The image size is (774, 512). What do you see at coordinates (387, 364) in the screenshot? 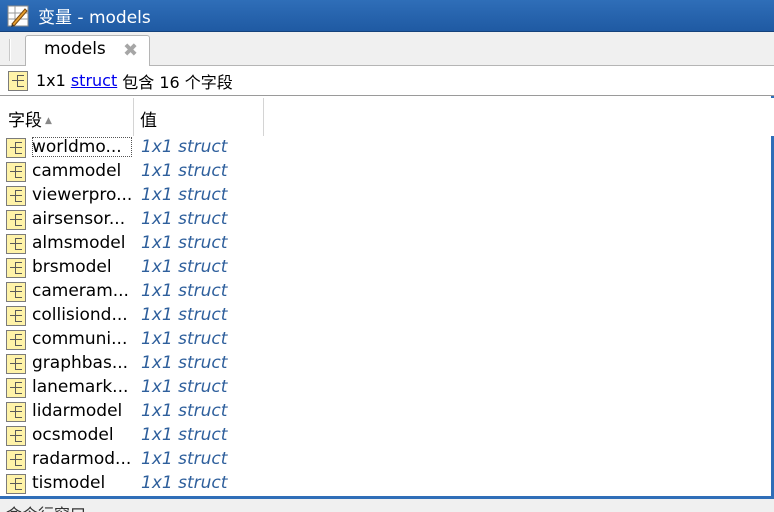
I see `table-row: graphbas... 1x1 struct` at bounding box center [387, 364].